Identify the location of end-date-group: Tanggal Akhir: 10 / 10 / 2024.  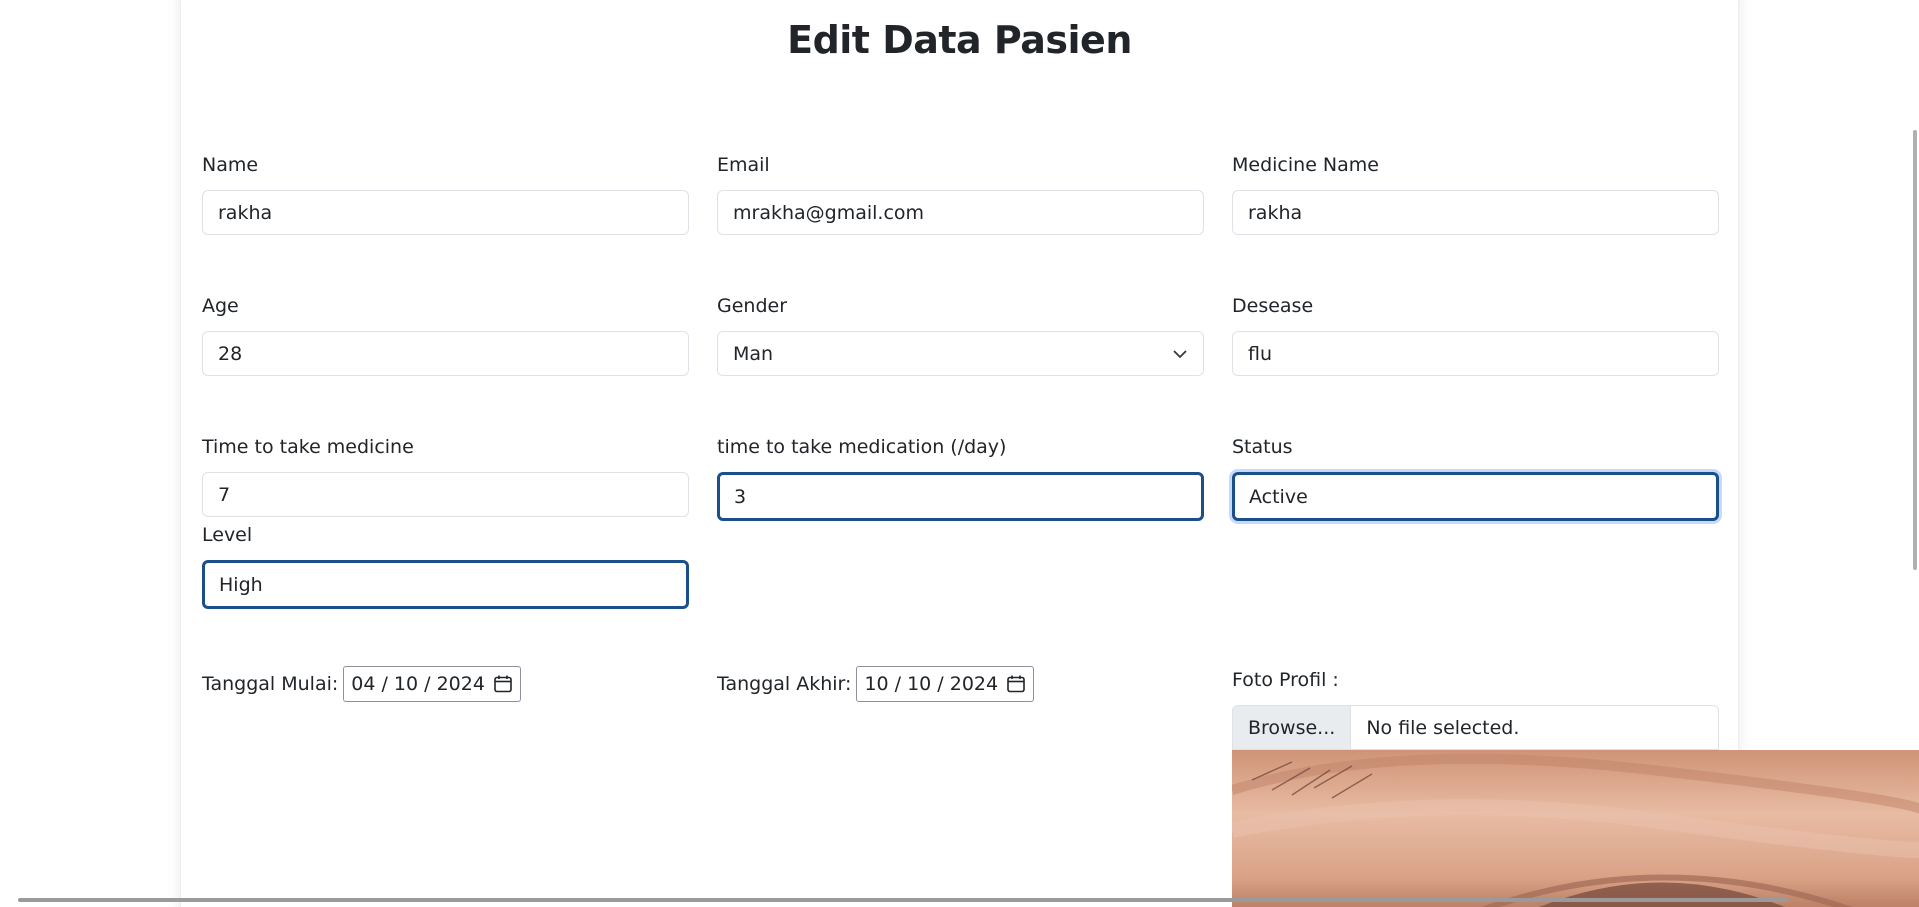
(876, 684).